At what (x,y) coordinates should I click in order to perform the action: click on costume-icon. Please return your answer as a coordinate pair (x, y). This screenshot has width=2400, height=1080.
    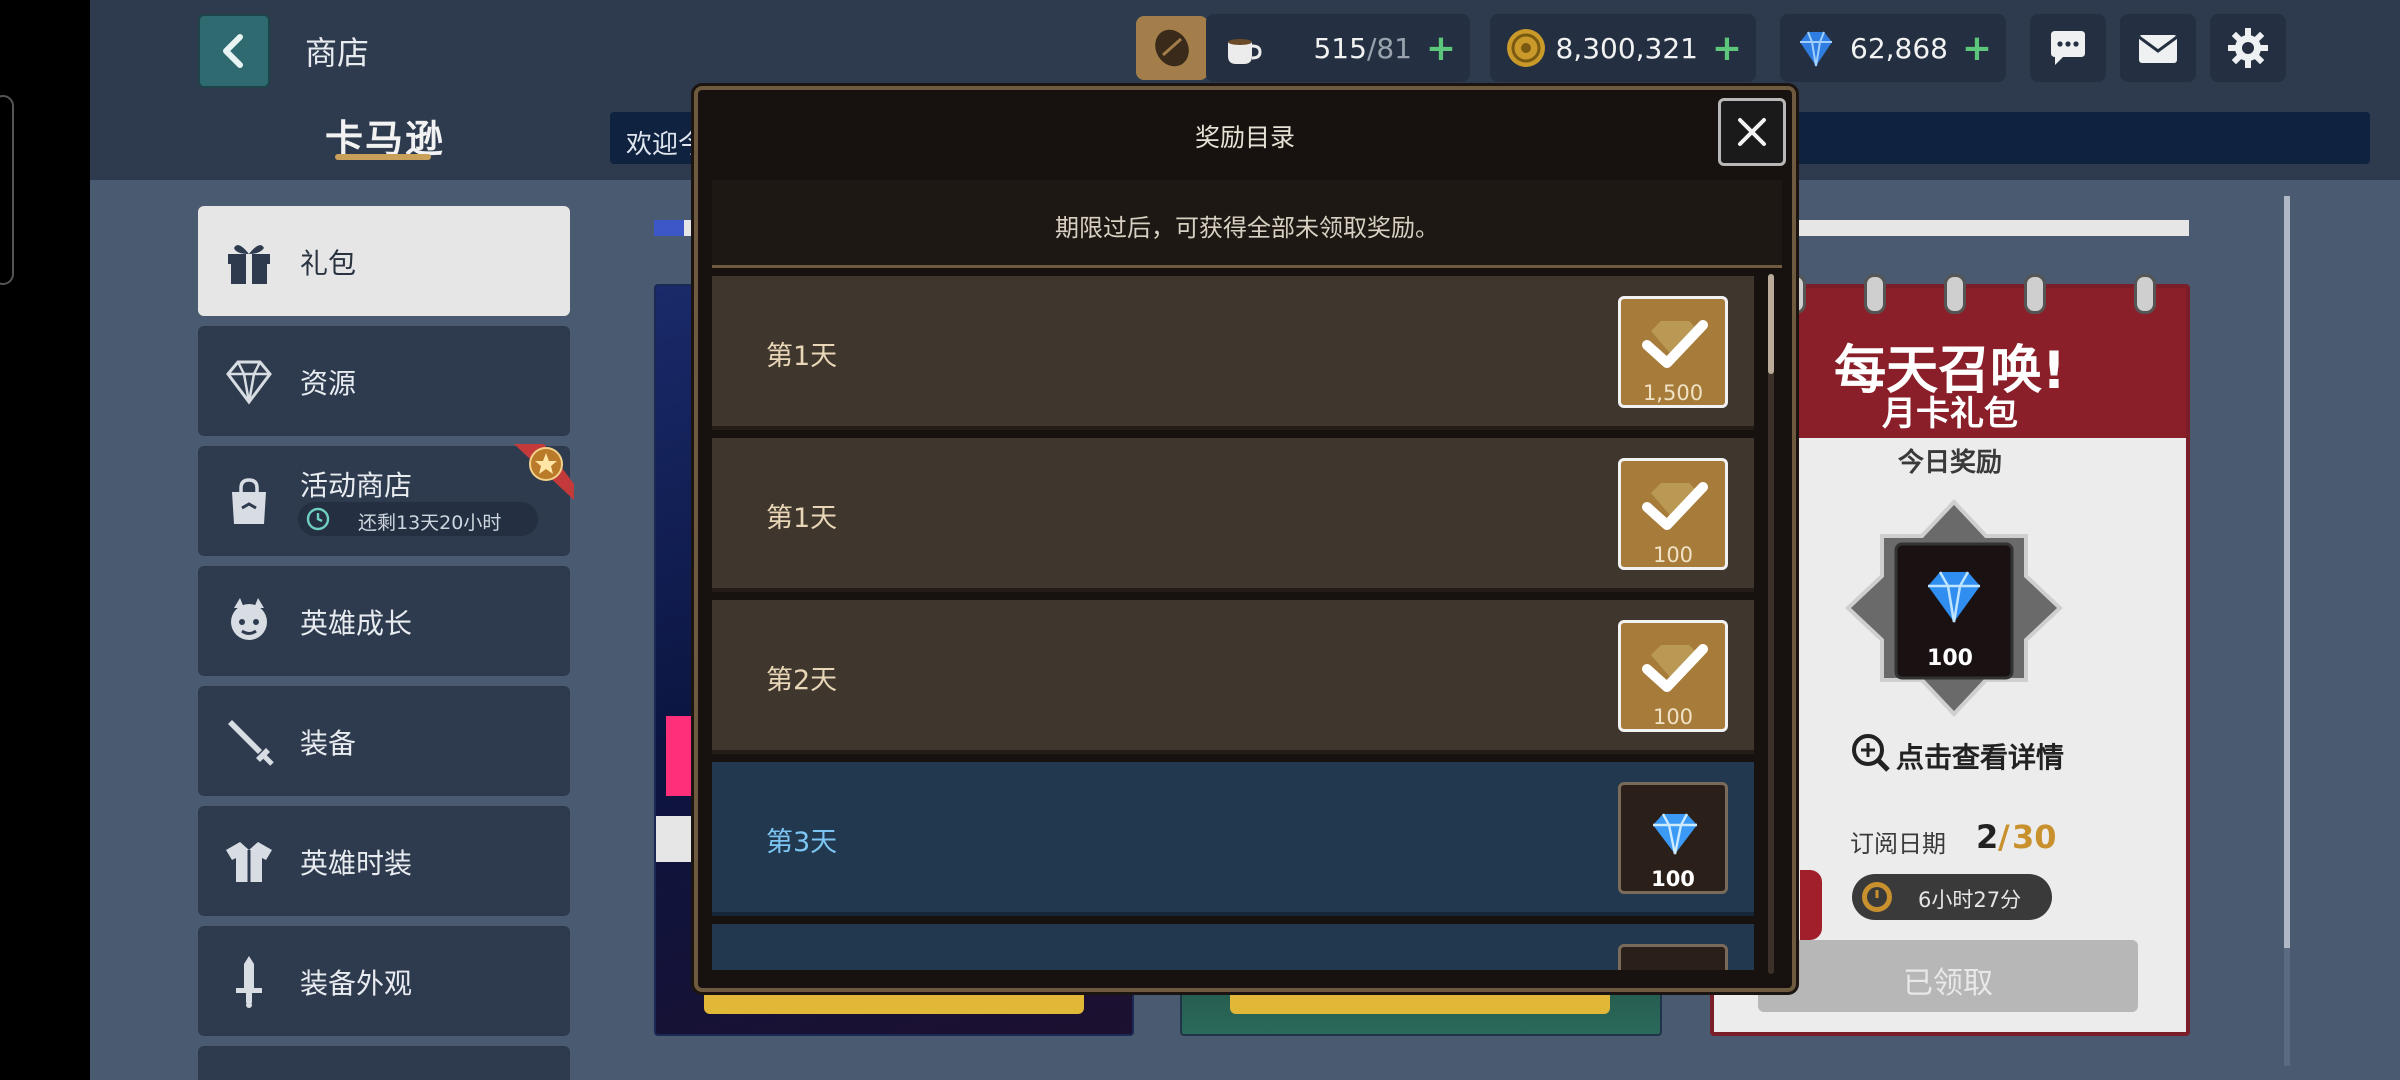
    Looking at the image, I should click on (249, 862).